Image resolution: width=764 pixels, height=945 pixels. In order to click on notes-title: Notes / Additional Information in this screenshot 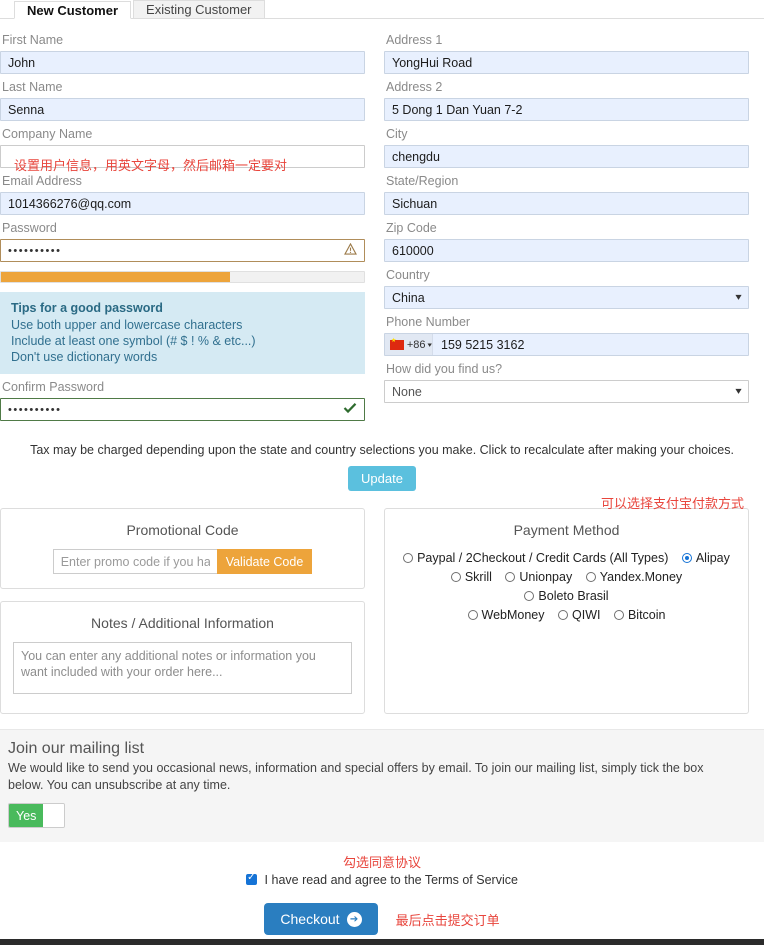, I will do `click(182, 623)`.